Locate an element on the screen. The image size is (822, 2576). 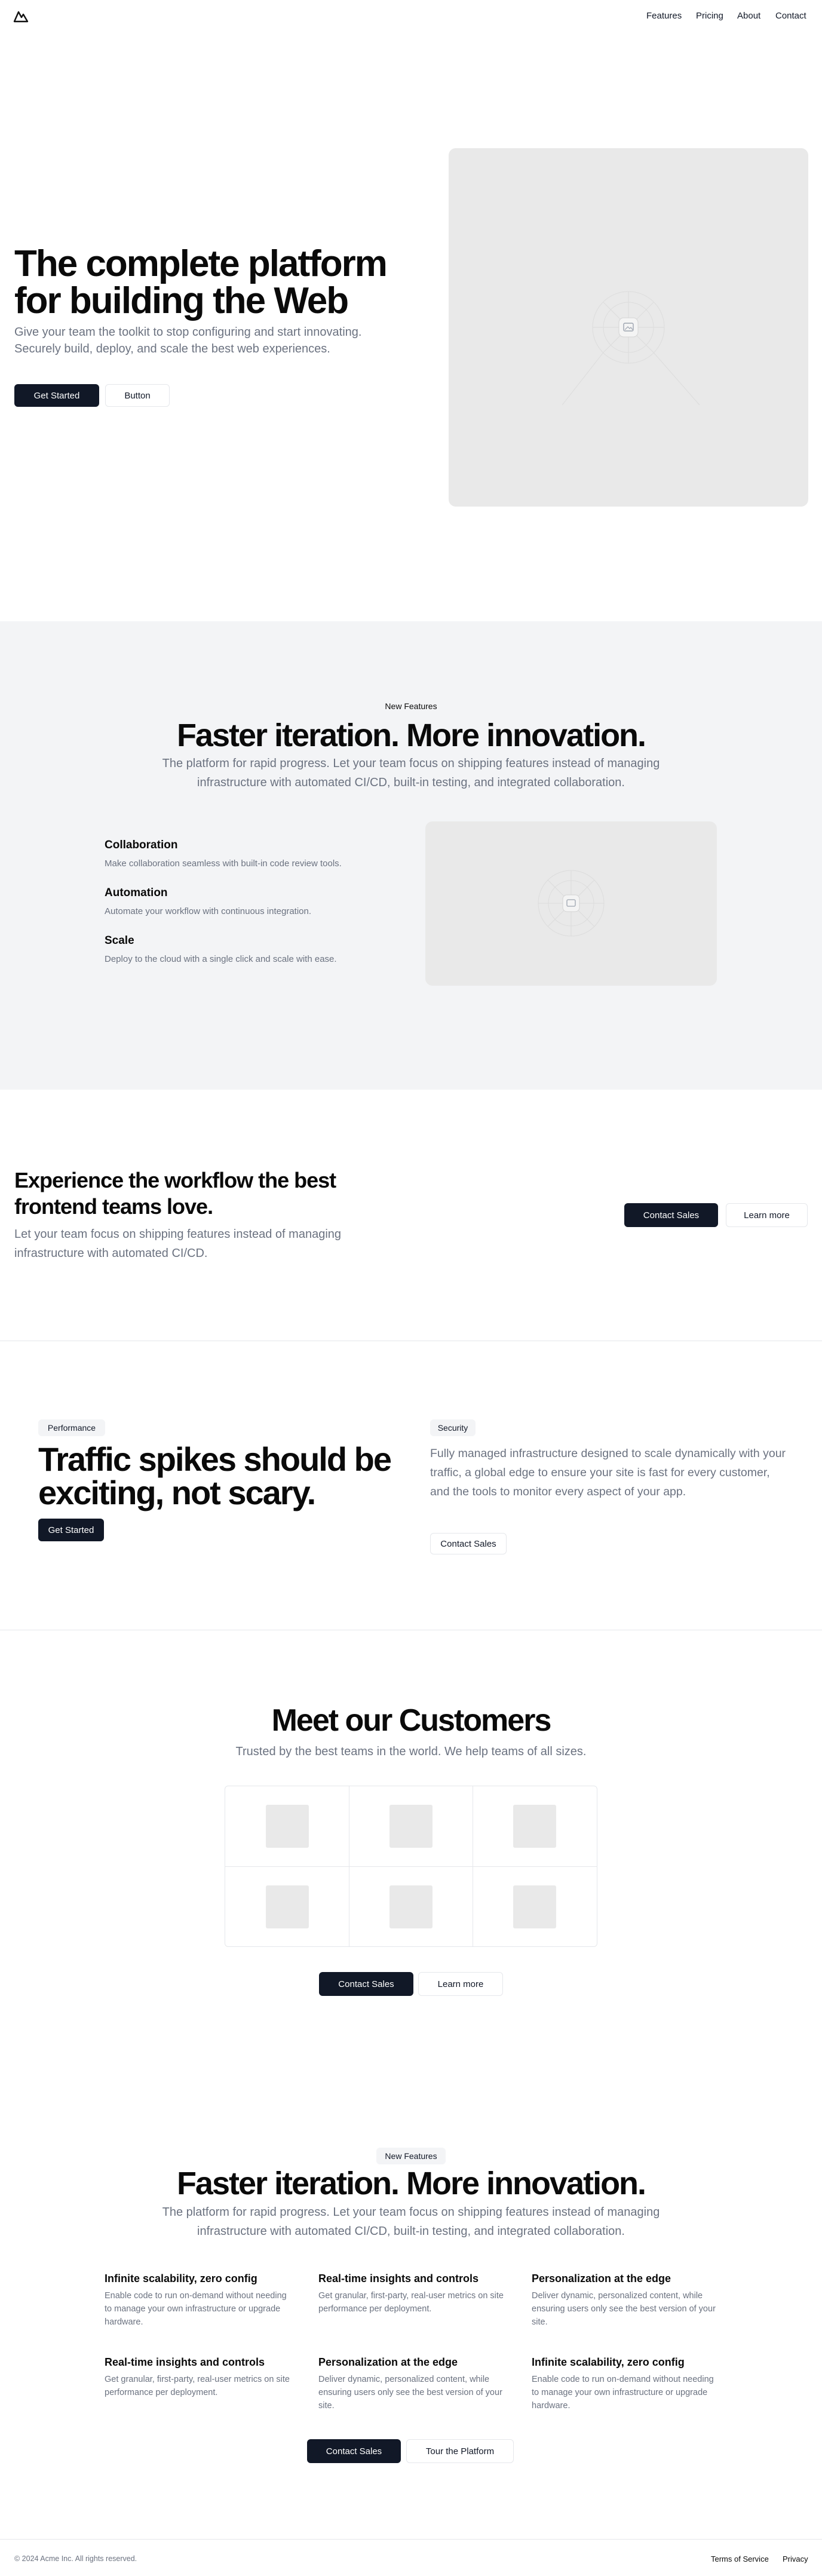
performance-title-line2: exciting, not scary. is located at coordinates (177, 1492).